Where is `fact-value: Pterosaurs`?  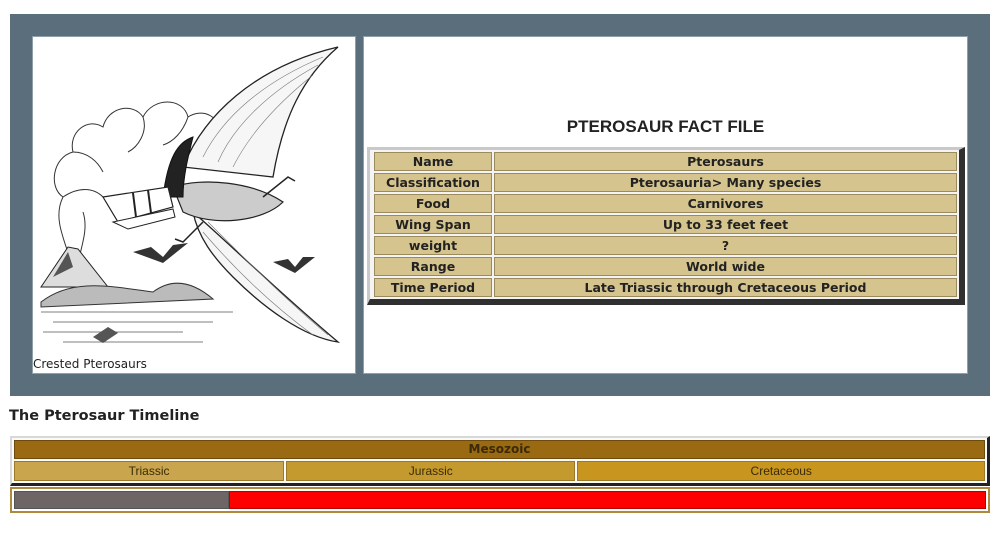
fact-value: Pterosaurs is located at coordinates (725, 161).